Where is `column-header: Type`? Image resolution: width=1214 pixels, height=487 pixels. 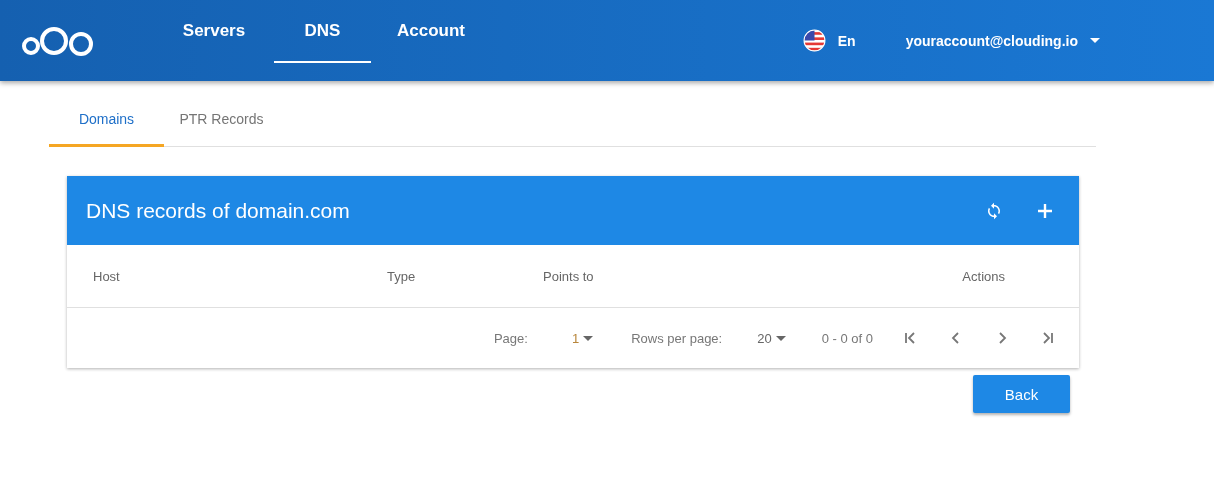 column-header: Type is located at coordinates (402, 276).